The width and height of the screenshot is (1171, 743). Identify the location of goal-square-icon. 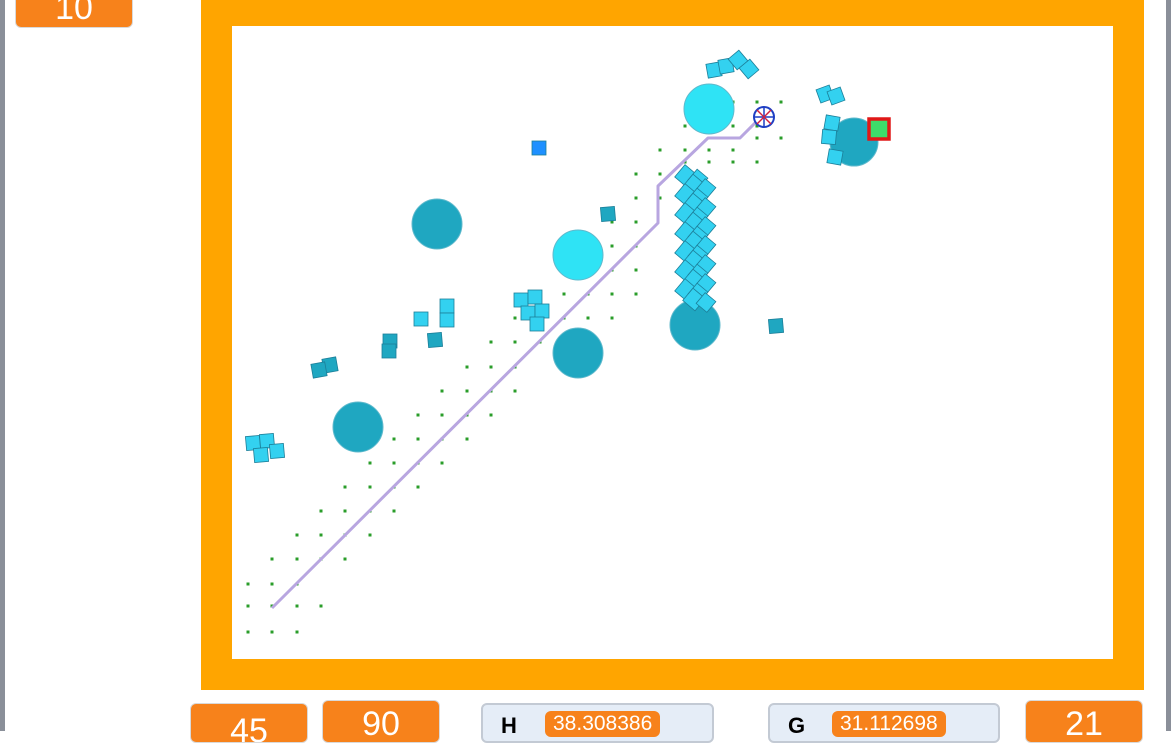
(879, 129).